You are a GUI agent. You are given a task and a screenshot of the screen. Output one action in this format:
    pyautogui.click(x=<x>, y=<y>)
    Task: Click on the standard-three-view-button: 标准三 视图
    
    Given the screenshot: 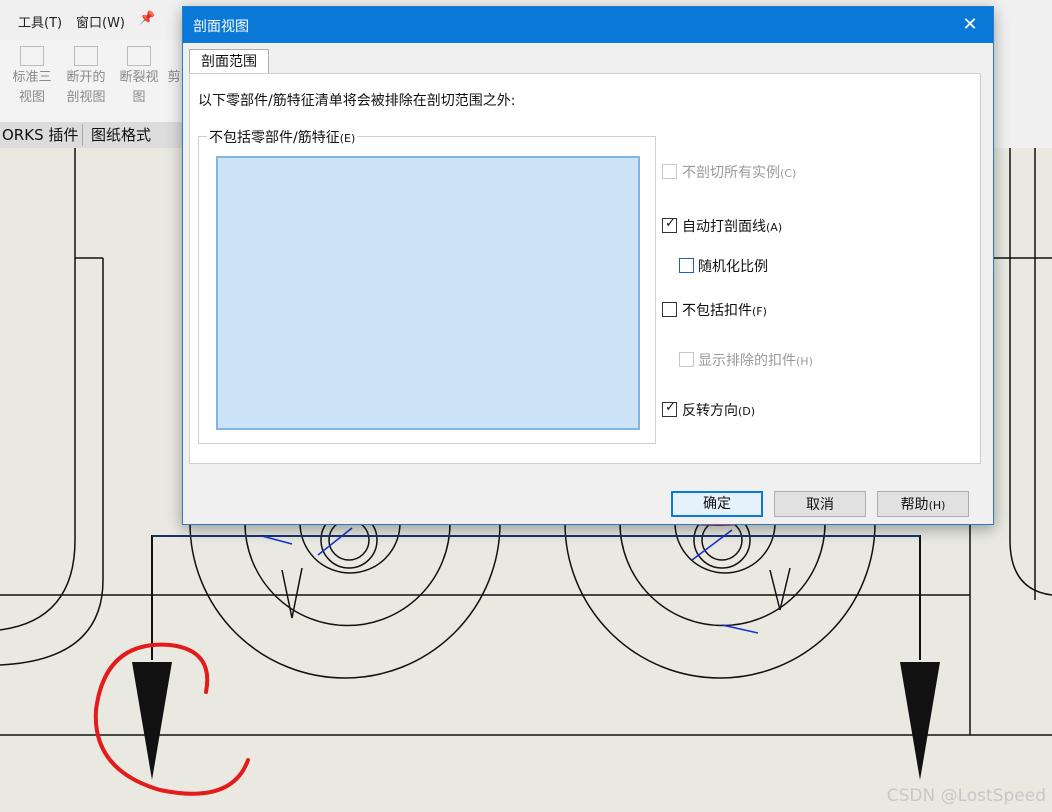 What is the action you would take?
    pyautogui.click(x=32, y=79)
    